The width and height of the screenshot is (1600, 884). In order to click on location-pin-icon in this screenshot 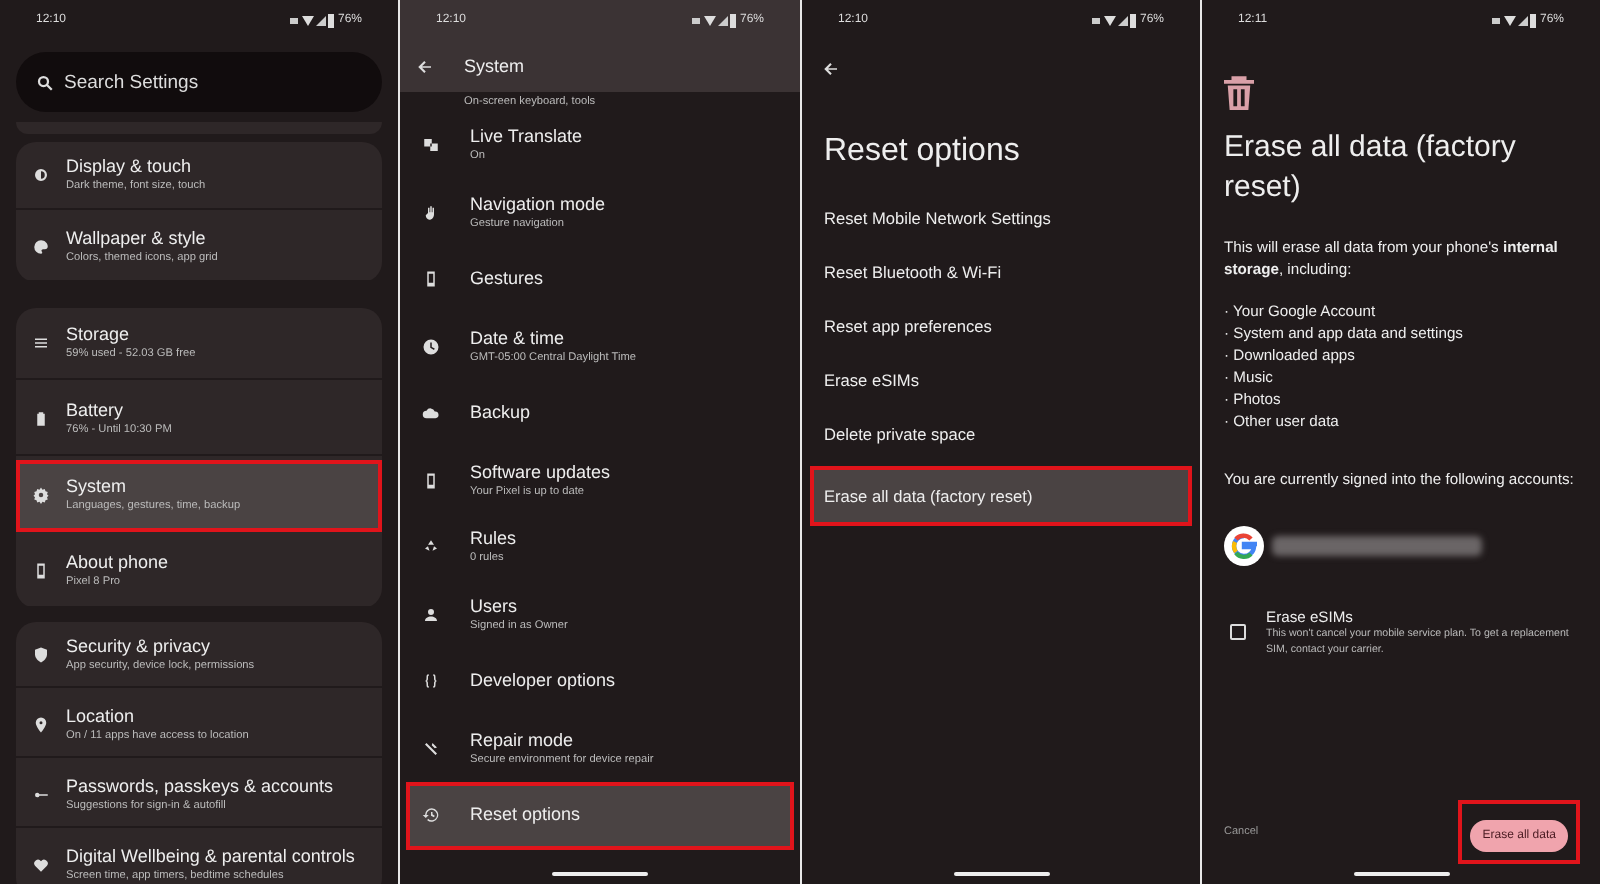, I will do `click(41, 724)`.